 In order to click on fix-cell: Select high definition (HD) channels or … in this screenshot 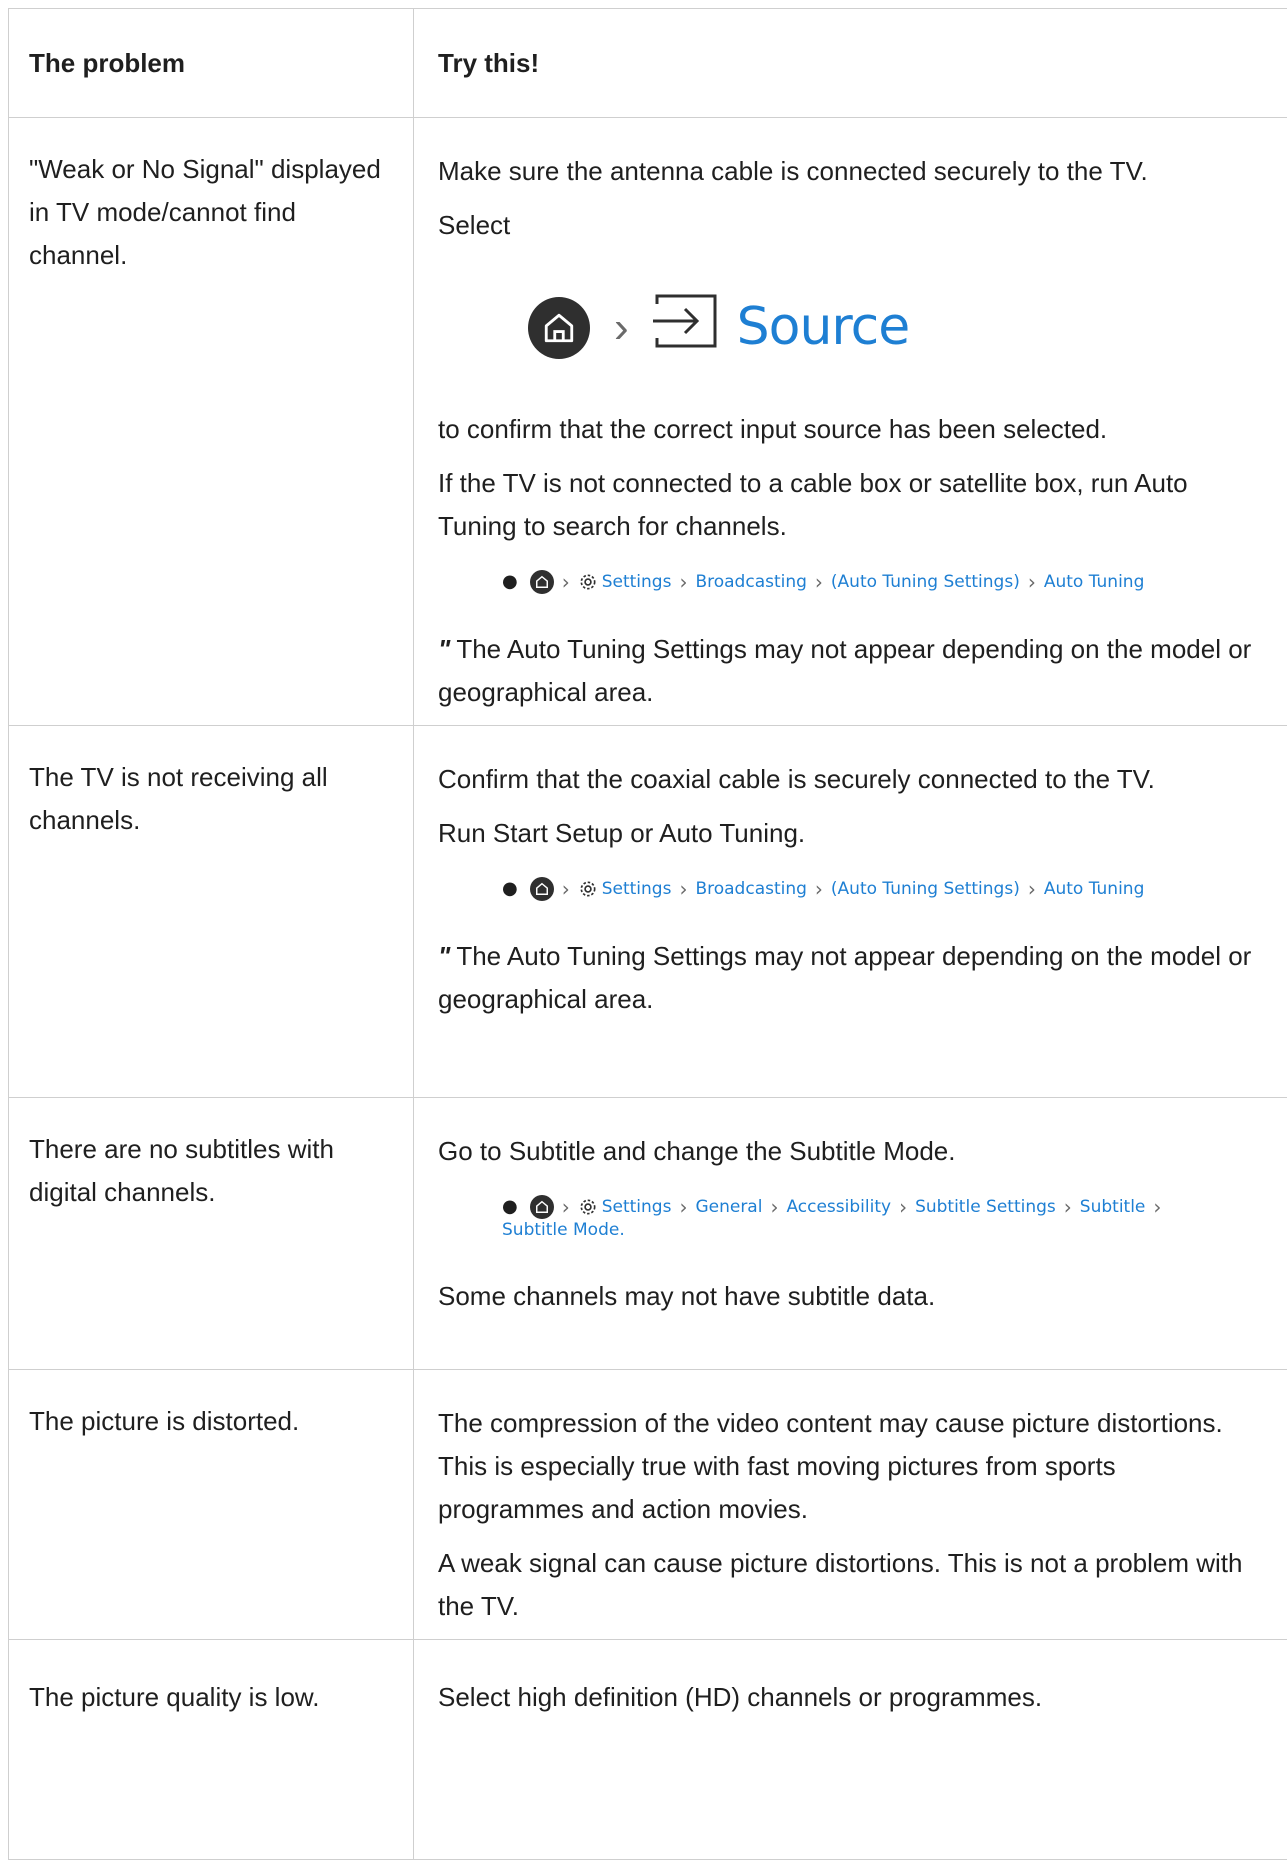, I will do `click(850, 1750)`.